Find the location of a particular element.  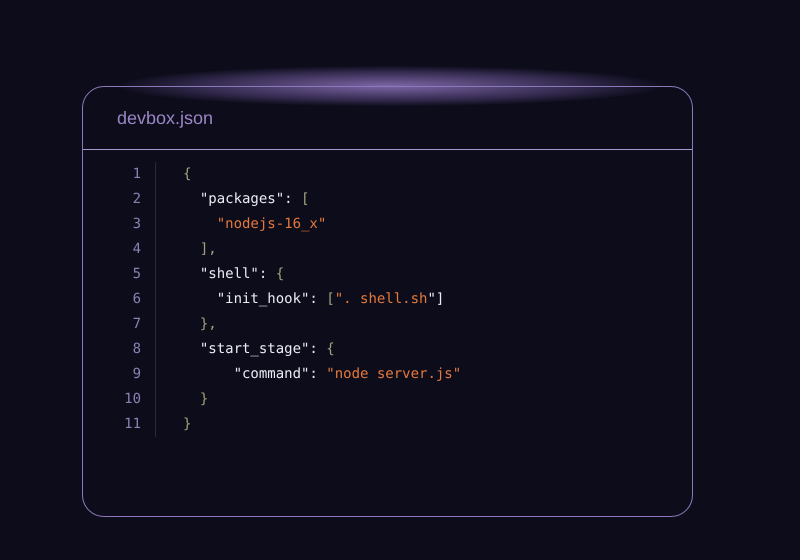

code-line: "shell": { is located at coordinates (241, 274).